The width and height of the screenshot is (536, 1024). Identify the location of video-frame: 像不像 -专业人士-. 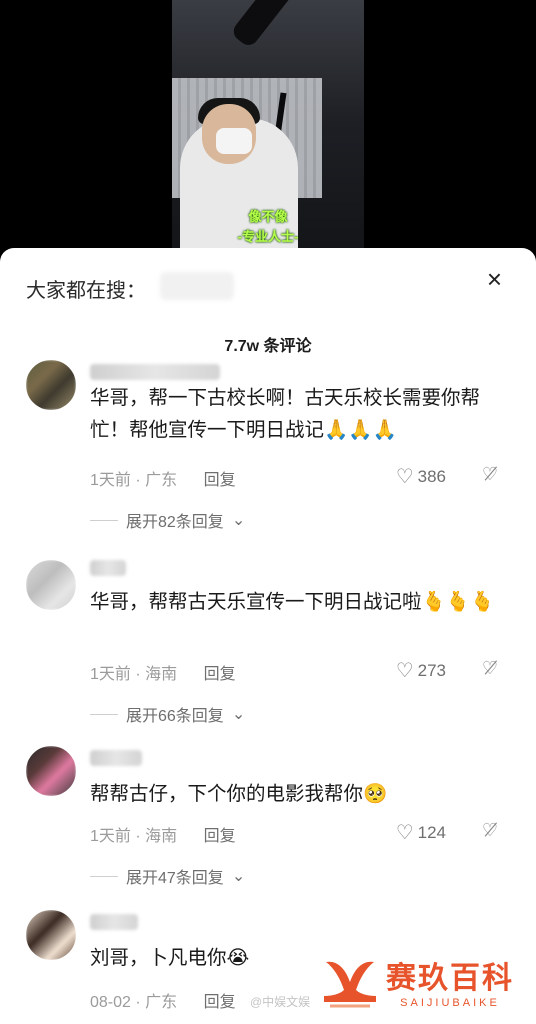
(268, 136).